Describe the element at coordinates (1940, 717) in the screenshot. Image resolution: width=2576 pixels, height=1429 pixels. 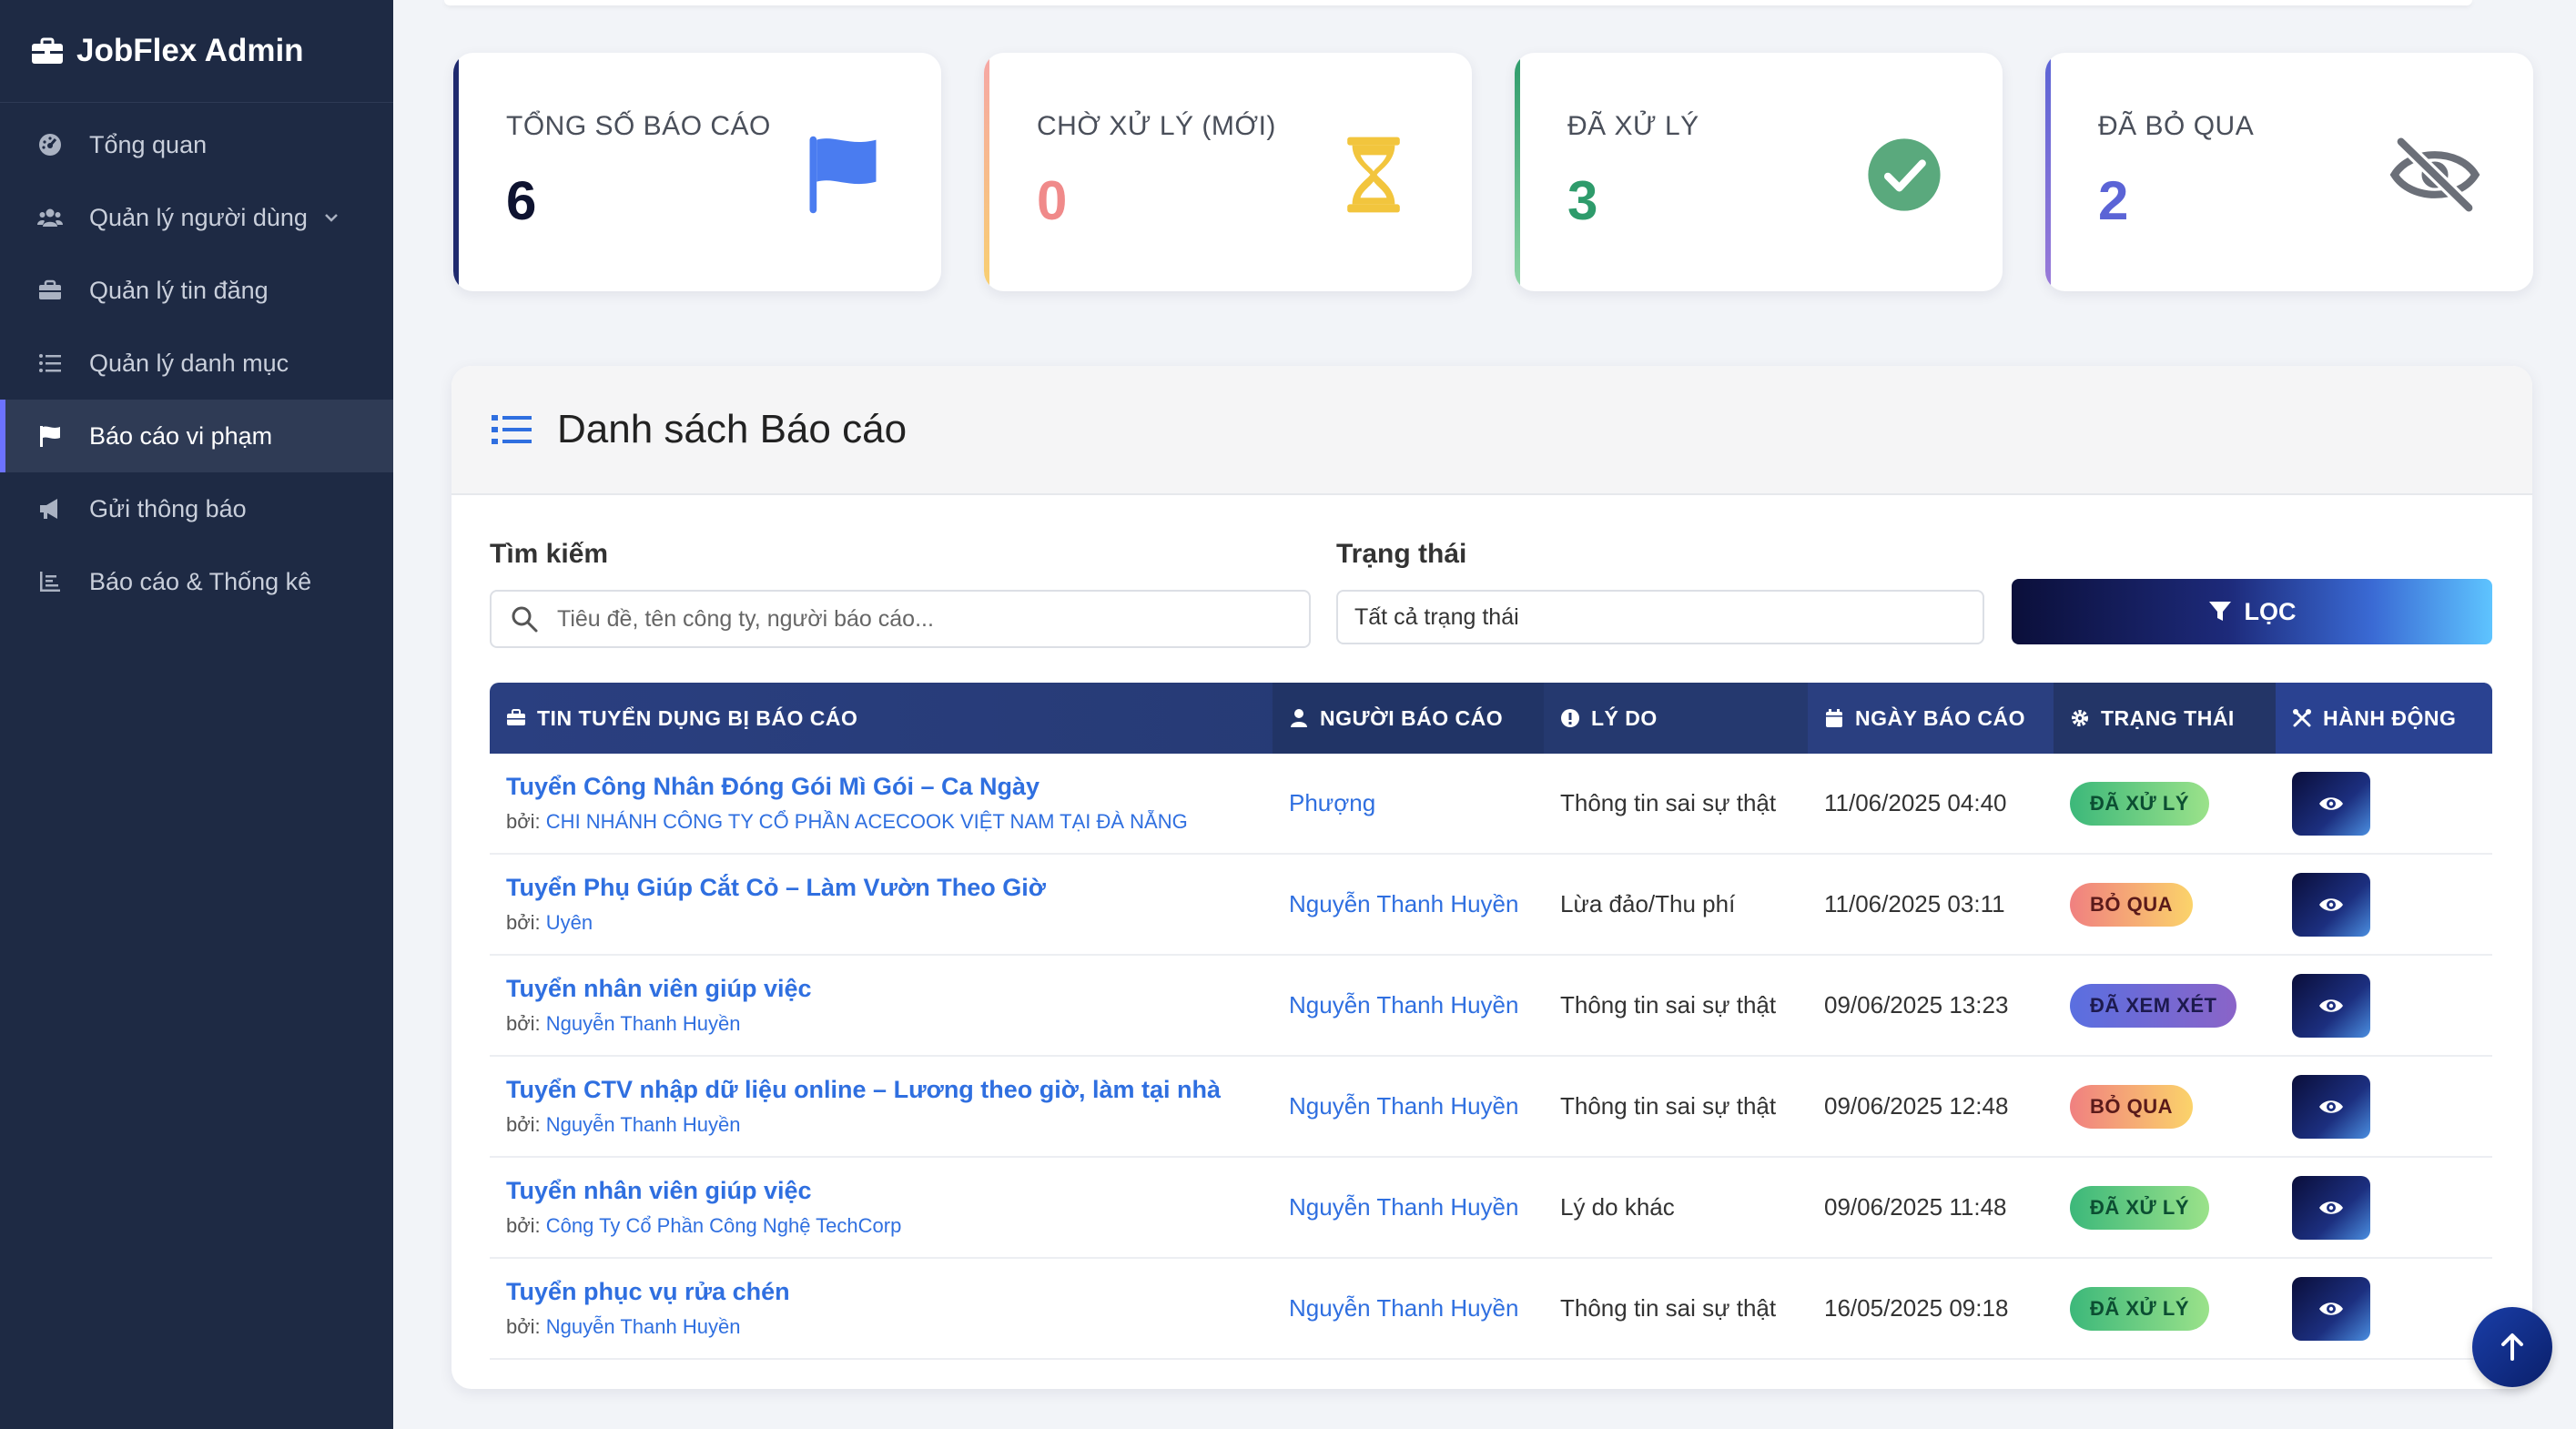
I see `column-header-label: NGÀY BÁO CÁO` at that location.